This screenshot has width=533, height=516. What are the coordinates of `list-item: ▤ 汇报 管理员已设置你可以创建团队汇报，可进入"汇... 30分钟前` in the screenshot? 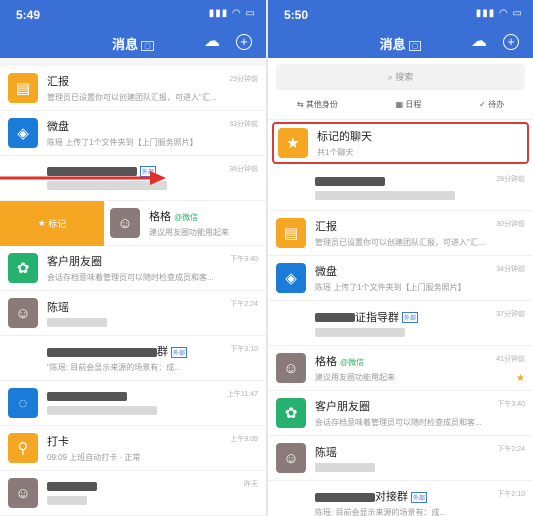 It's located at (400, 233).